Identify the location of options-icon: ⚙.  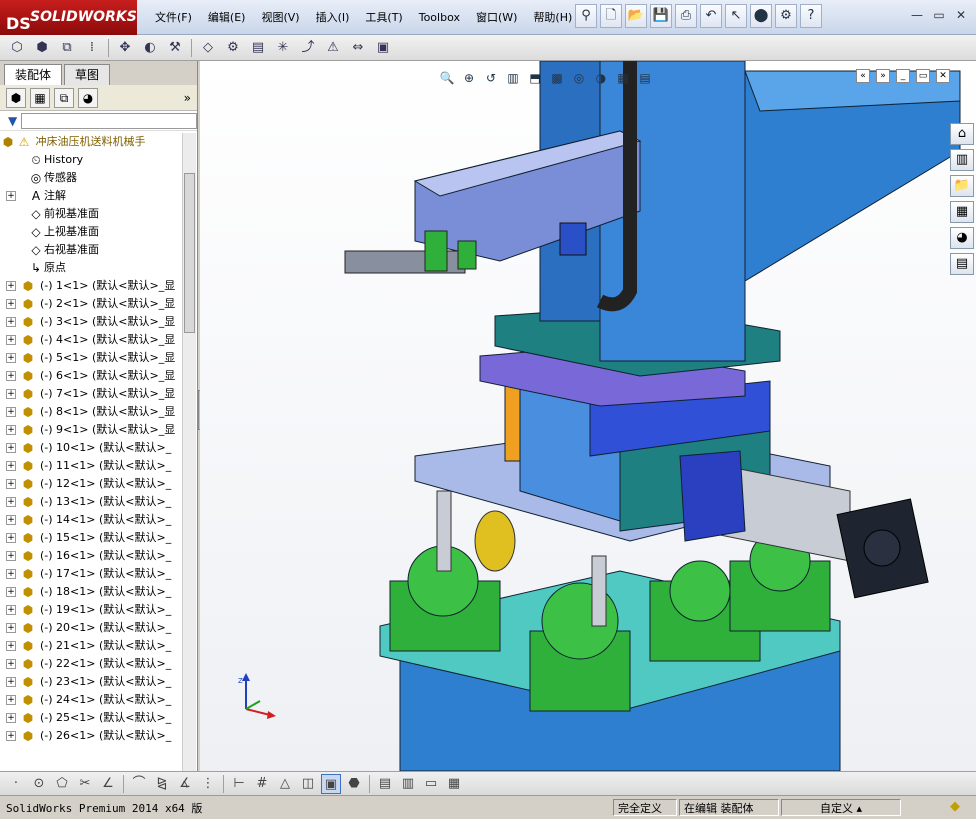
(786, 16).